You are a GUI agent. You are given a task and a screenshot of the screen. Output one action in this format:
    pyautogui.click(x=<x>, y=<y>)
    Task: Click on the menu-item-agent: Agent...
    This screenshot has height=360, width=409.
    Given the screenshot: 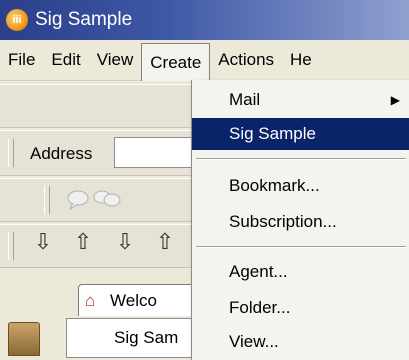 What is the action you would take?
    pyautogui.click(x=300, y=272)
    